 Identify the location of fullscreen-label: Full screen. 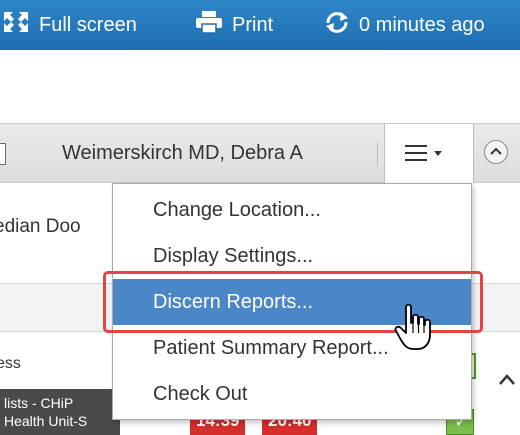
(88, 24).